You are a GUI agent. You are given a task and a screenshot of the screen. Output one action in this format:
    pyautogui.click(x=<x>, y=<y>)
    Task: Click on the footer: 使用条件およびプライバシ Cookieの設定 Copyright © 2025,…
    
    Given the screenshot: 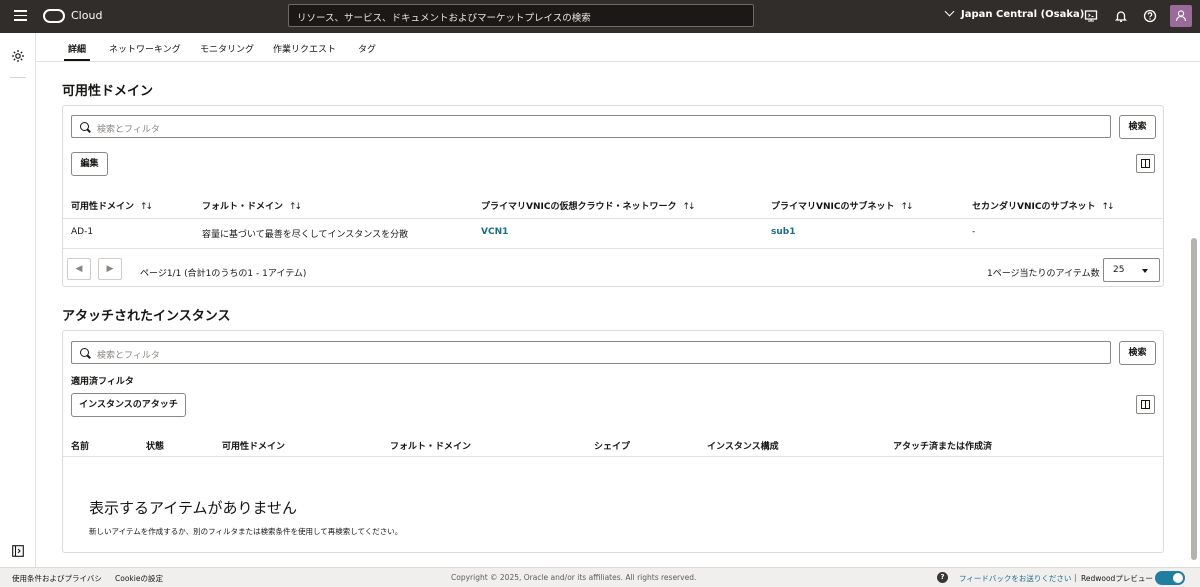 What is the action you would take?
    pyautogui.click(x=600, y=577)
    